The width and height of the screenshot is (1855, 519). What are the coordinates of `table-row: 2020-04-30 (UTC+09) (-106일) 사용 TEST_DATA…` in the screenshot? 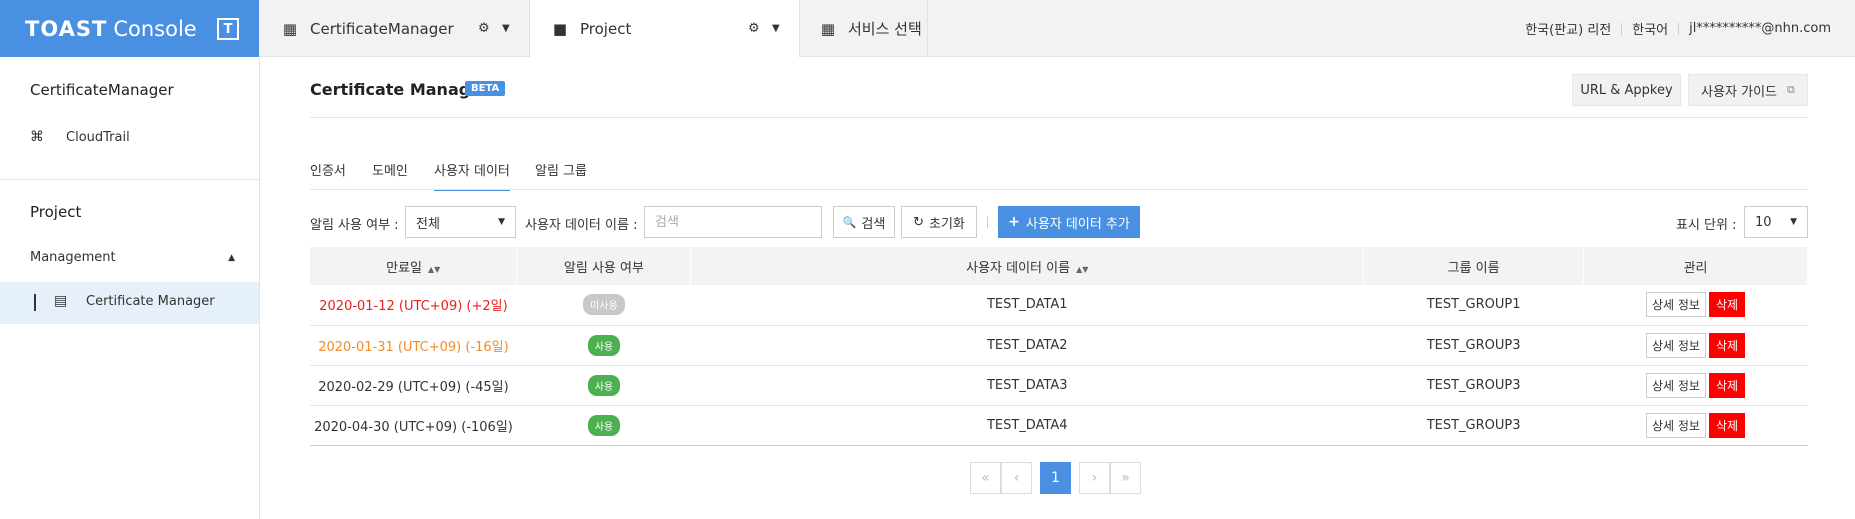 It's located at (1059, 425).